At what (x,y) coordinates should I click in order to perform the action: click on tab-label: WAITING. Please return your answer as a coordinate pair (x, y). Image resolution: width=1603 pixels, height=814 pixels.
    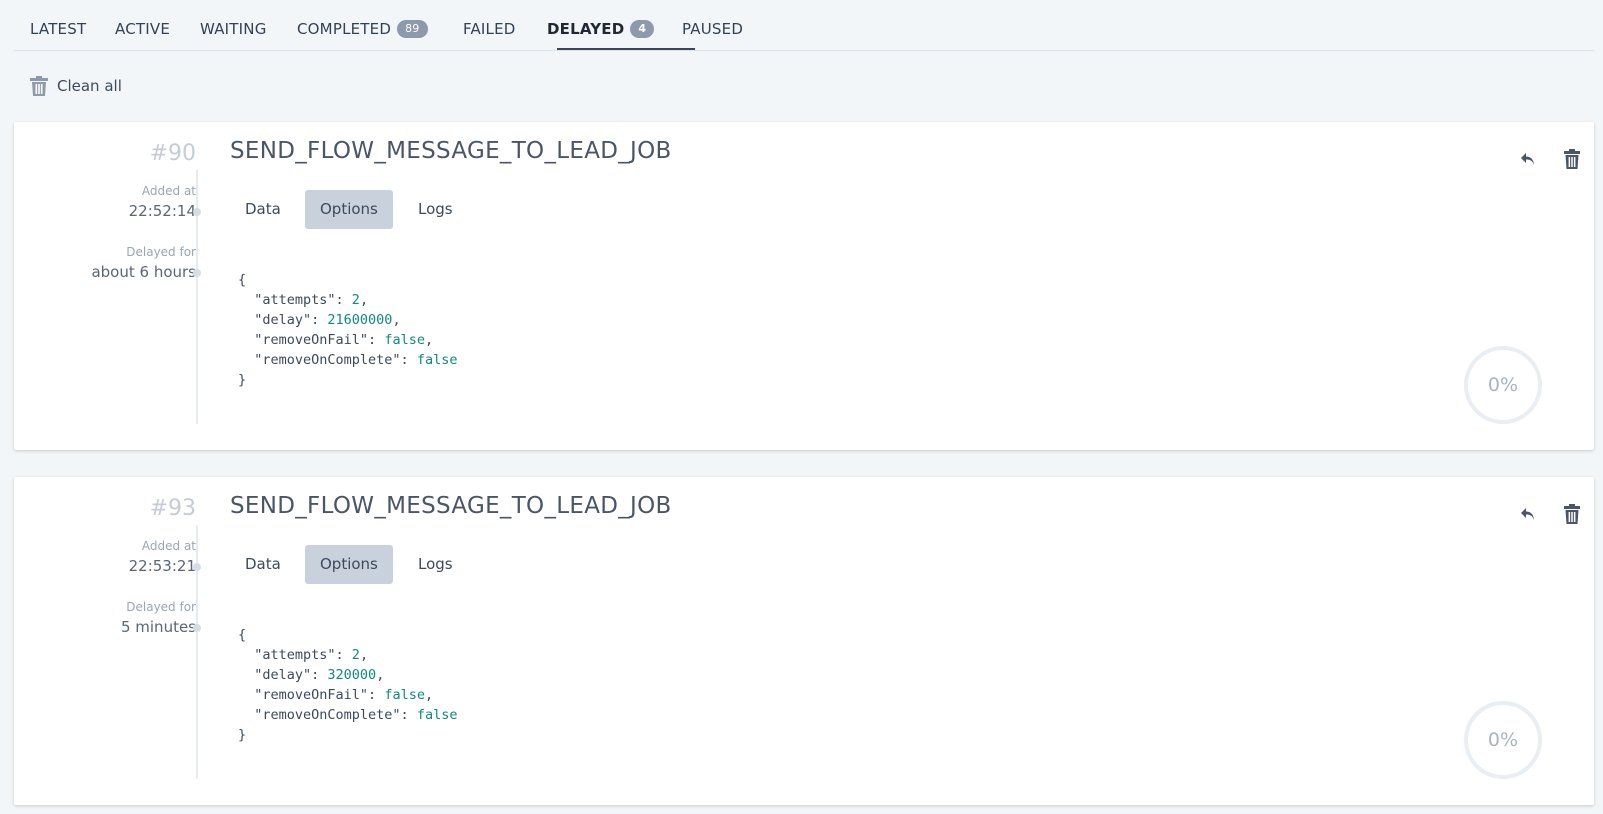
    Looking at the image, I should click on (233, 29).